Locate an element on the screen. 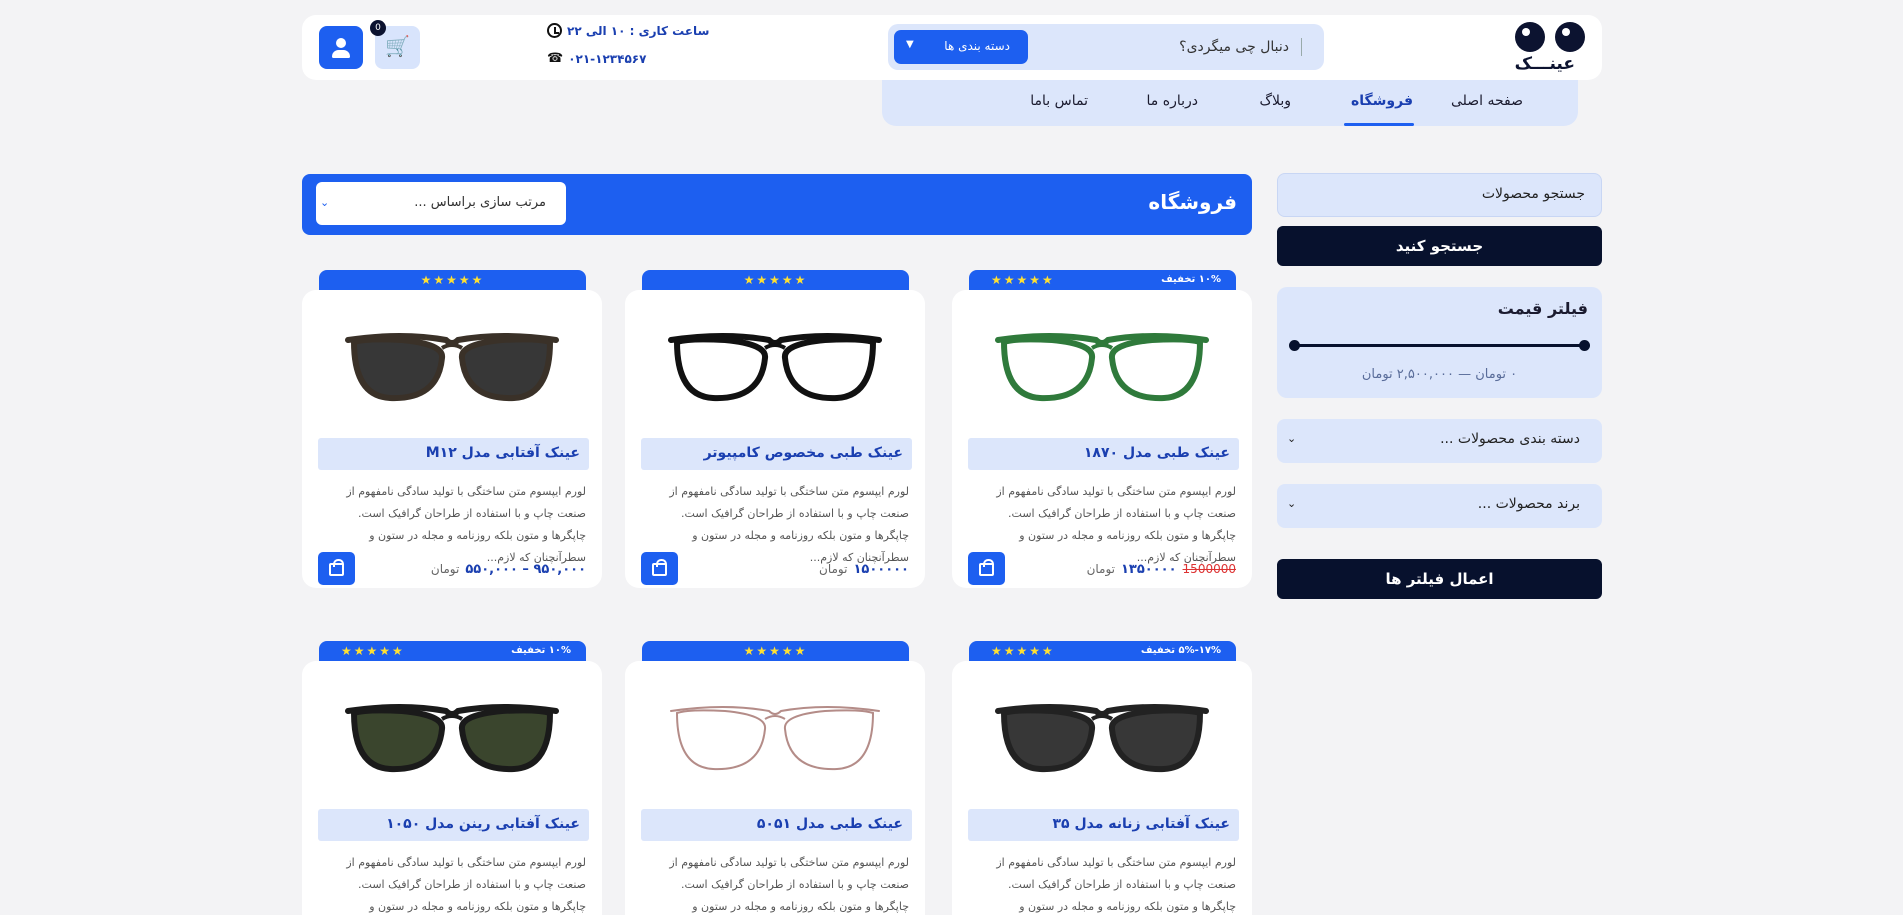 Image resolution: width=1903 pixels, height=915 pixels. nav-active-underline is located at coordinates (1379, 124).